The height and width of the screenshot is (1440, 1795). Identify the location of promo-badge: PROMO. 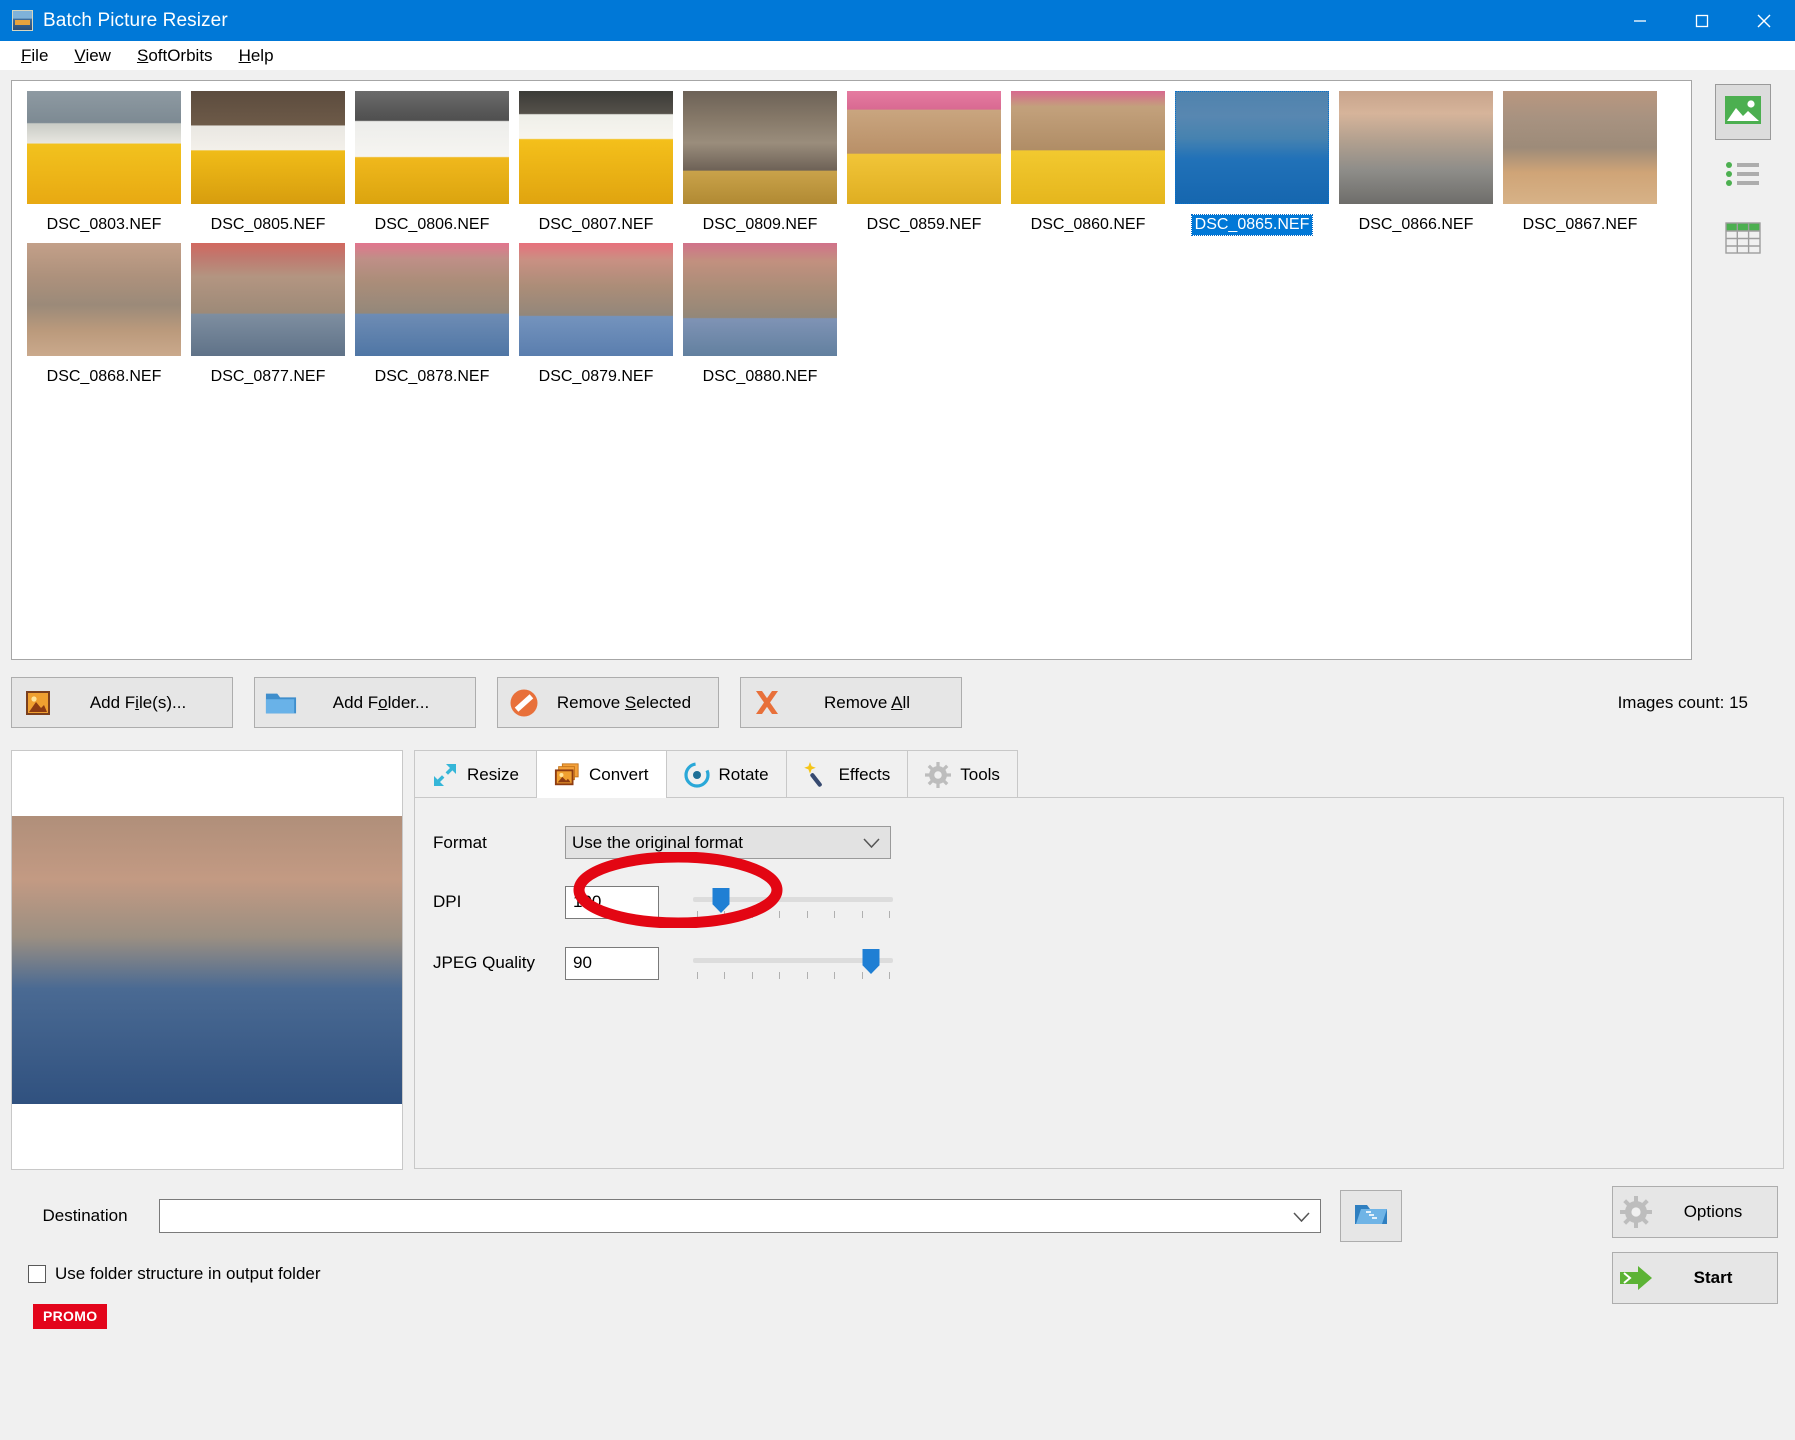
(70, 1316).